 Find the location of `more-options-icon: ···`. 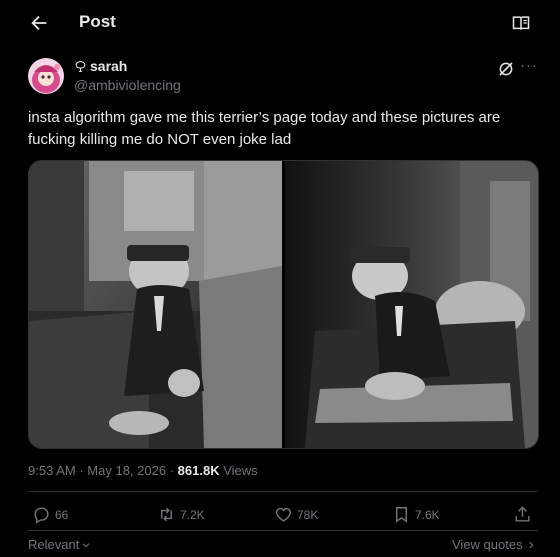

more-options-icon: ··· is located at coordinates (529, 65).